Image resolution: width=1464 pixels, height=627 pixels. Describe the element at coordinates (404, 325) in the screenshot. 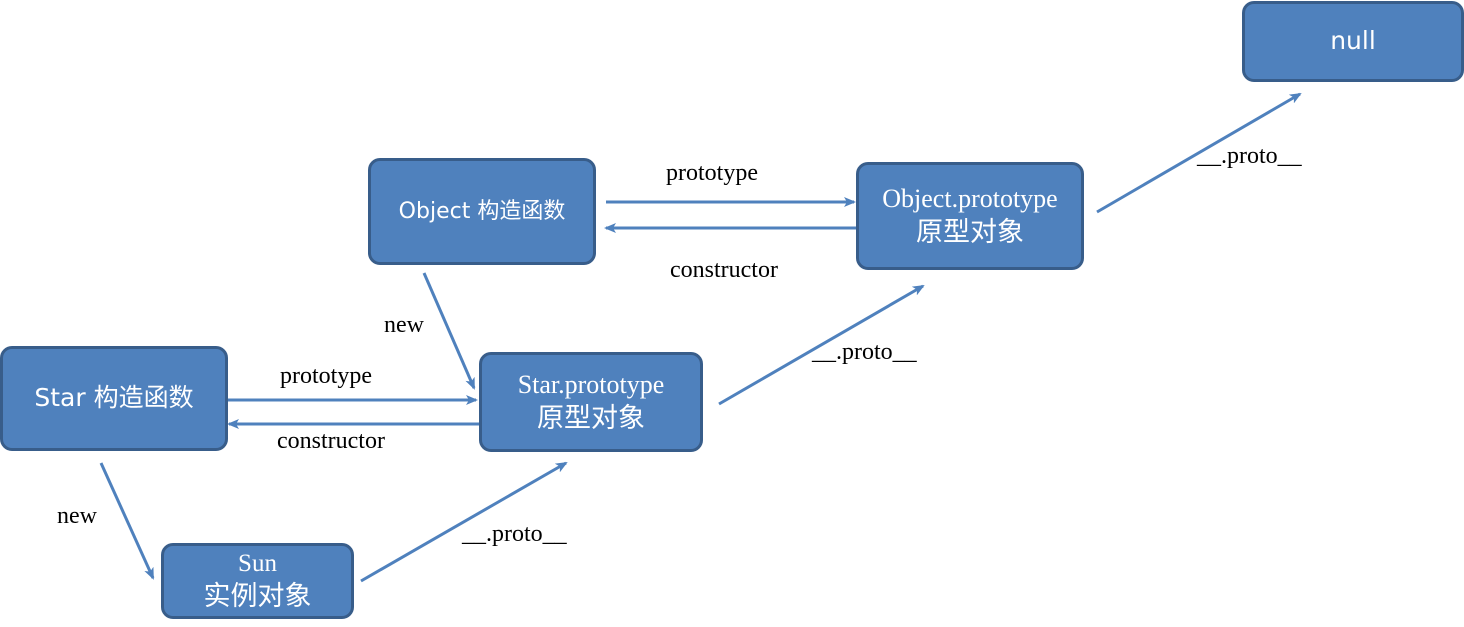

I see `label-object-new: new` at that location.